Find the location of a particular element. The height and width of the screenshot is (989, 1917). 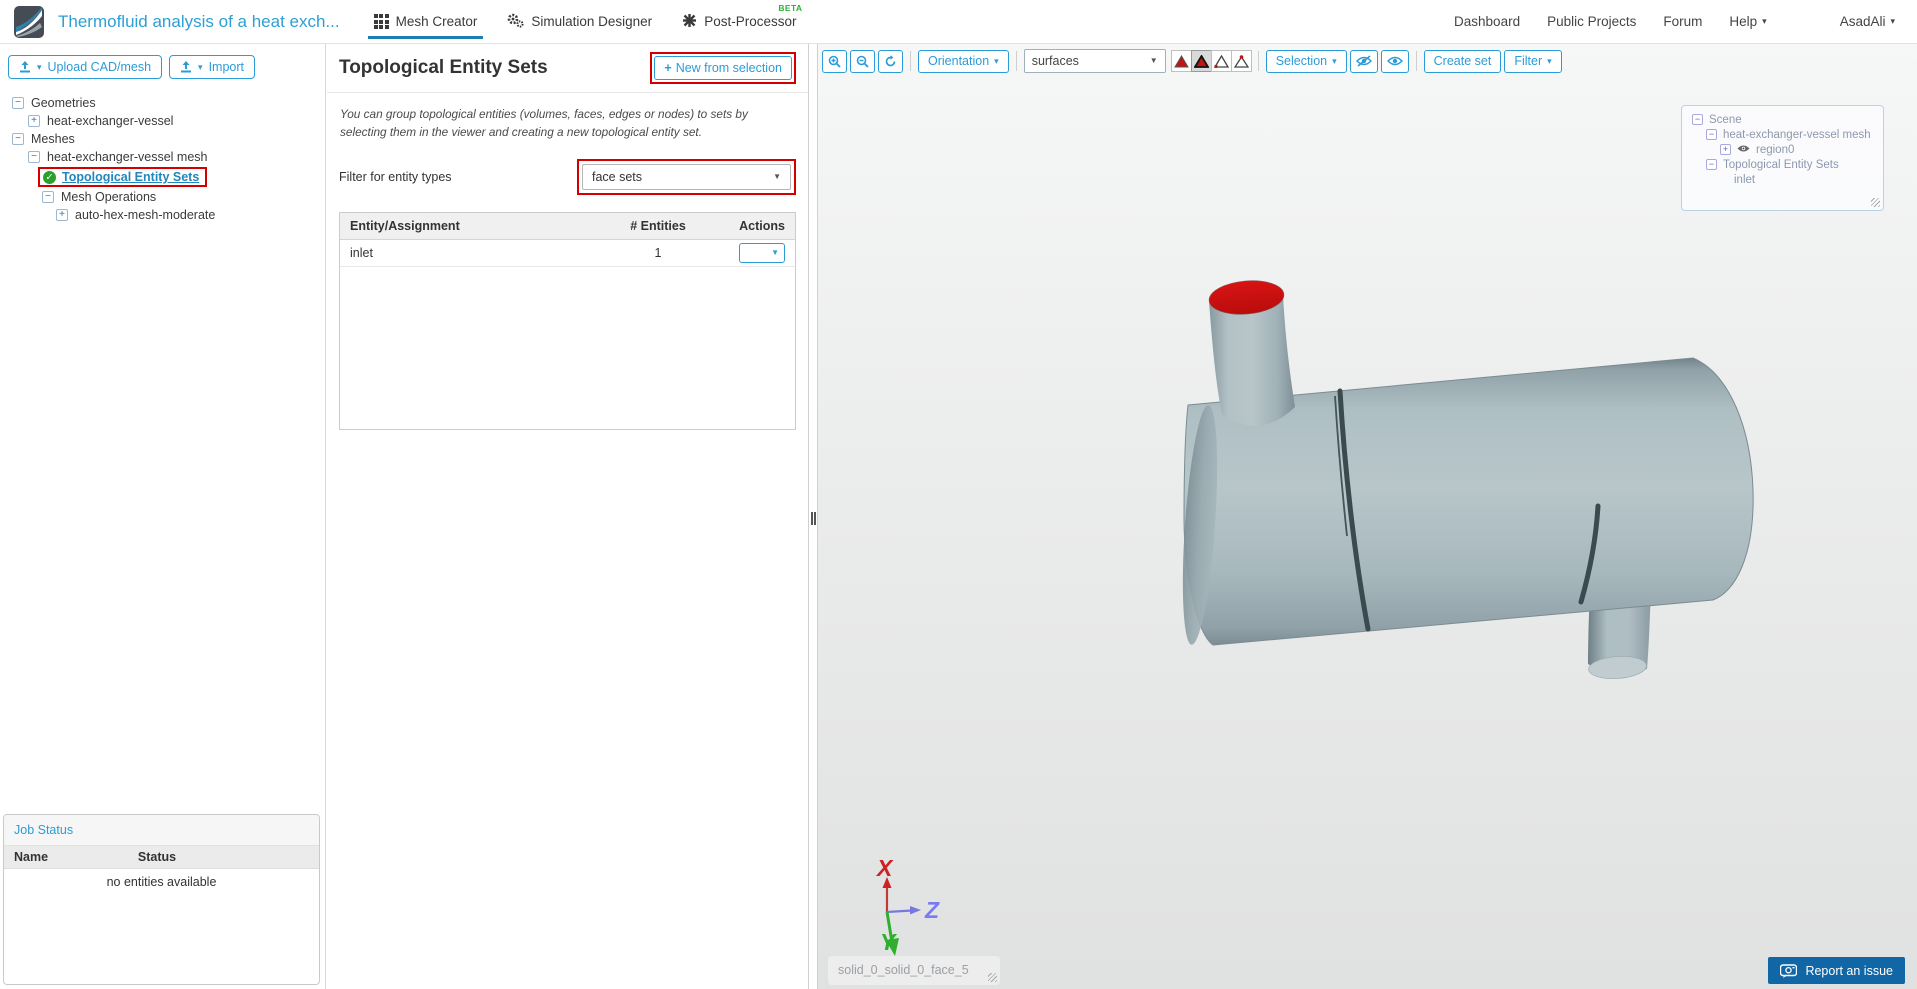

render-mode-group is located at coordinates (1211, 61).